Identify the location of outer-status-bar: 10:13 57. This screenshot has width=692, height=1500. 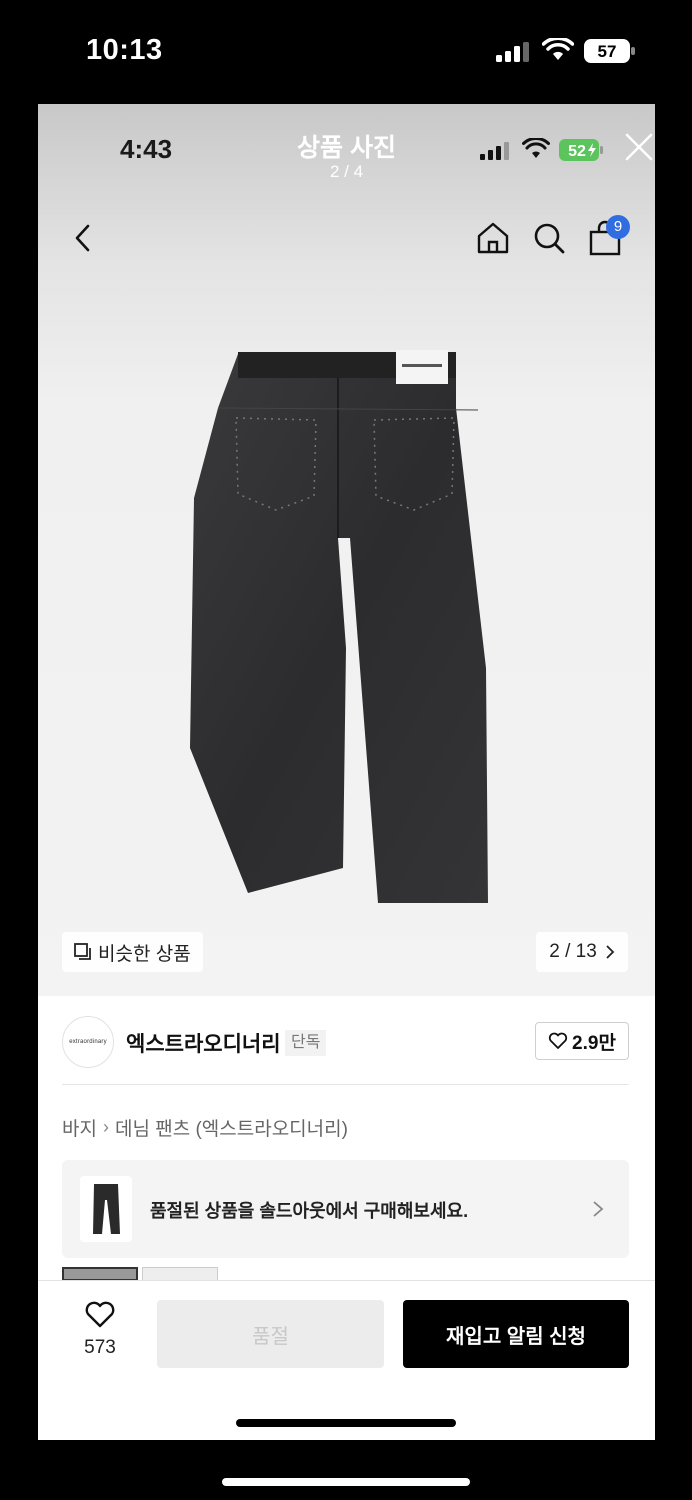
(346, 52).